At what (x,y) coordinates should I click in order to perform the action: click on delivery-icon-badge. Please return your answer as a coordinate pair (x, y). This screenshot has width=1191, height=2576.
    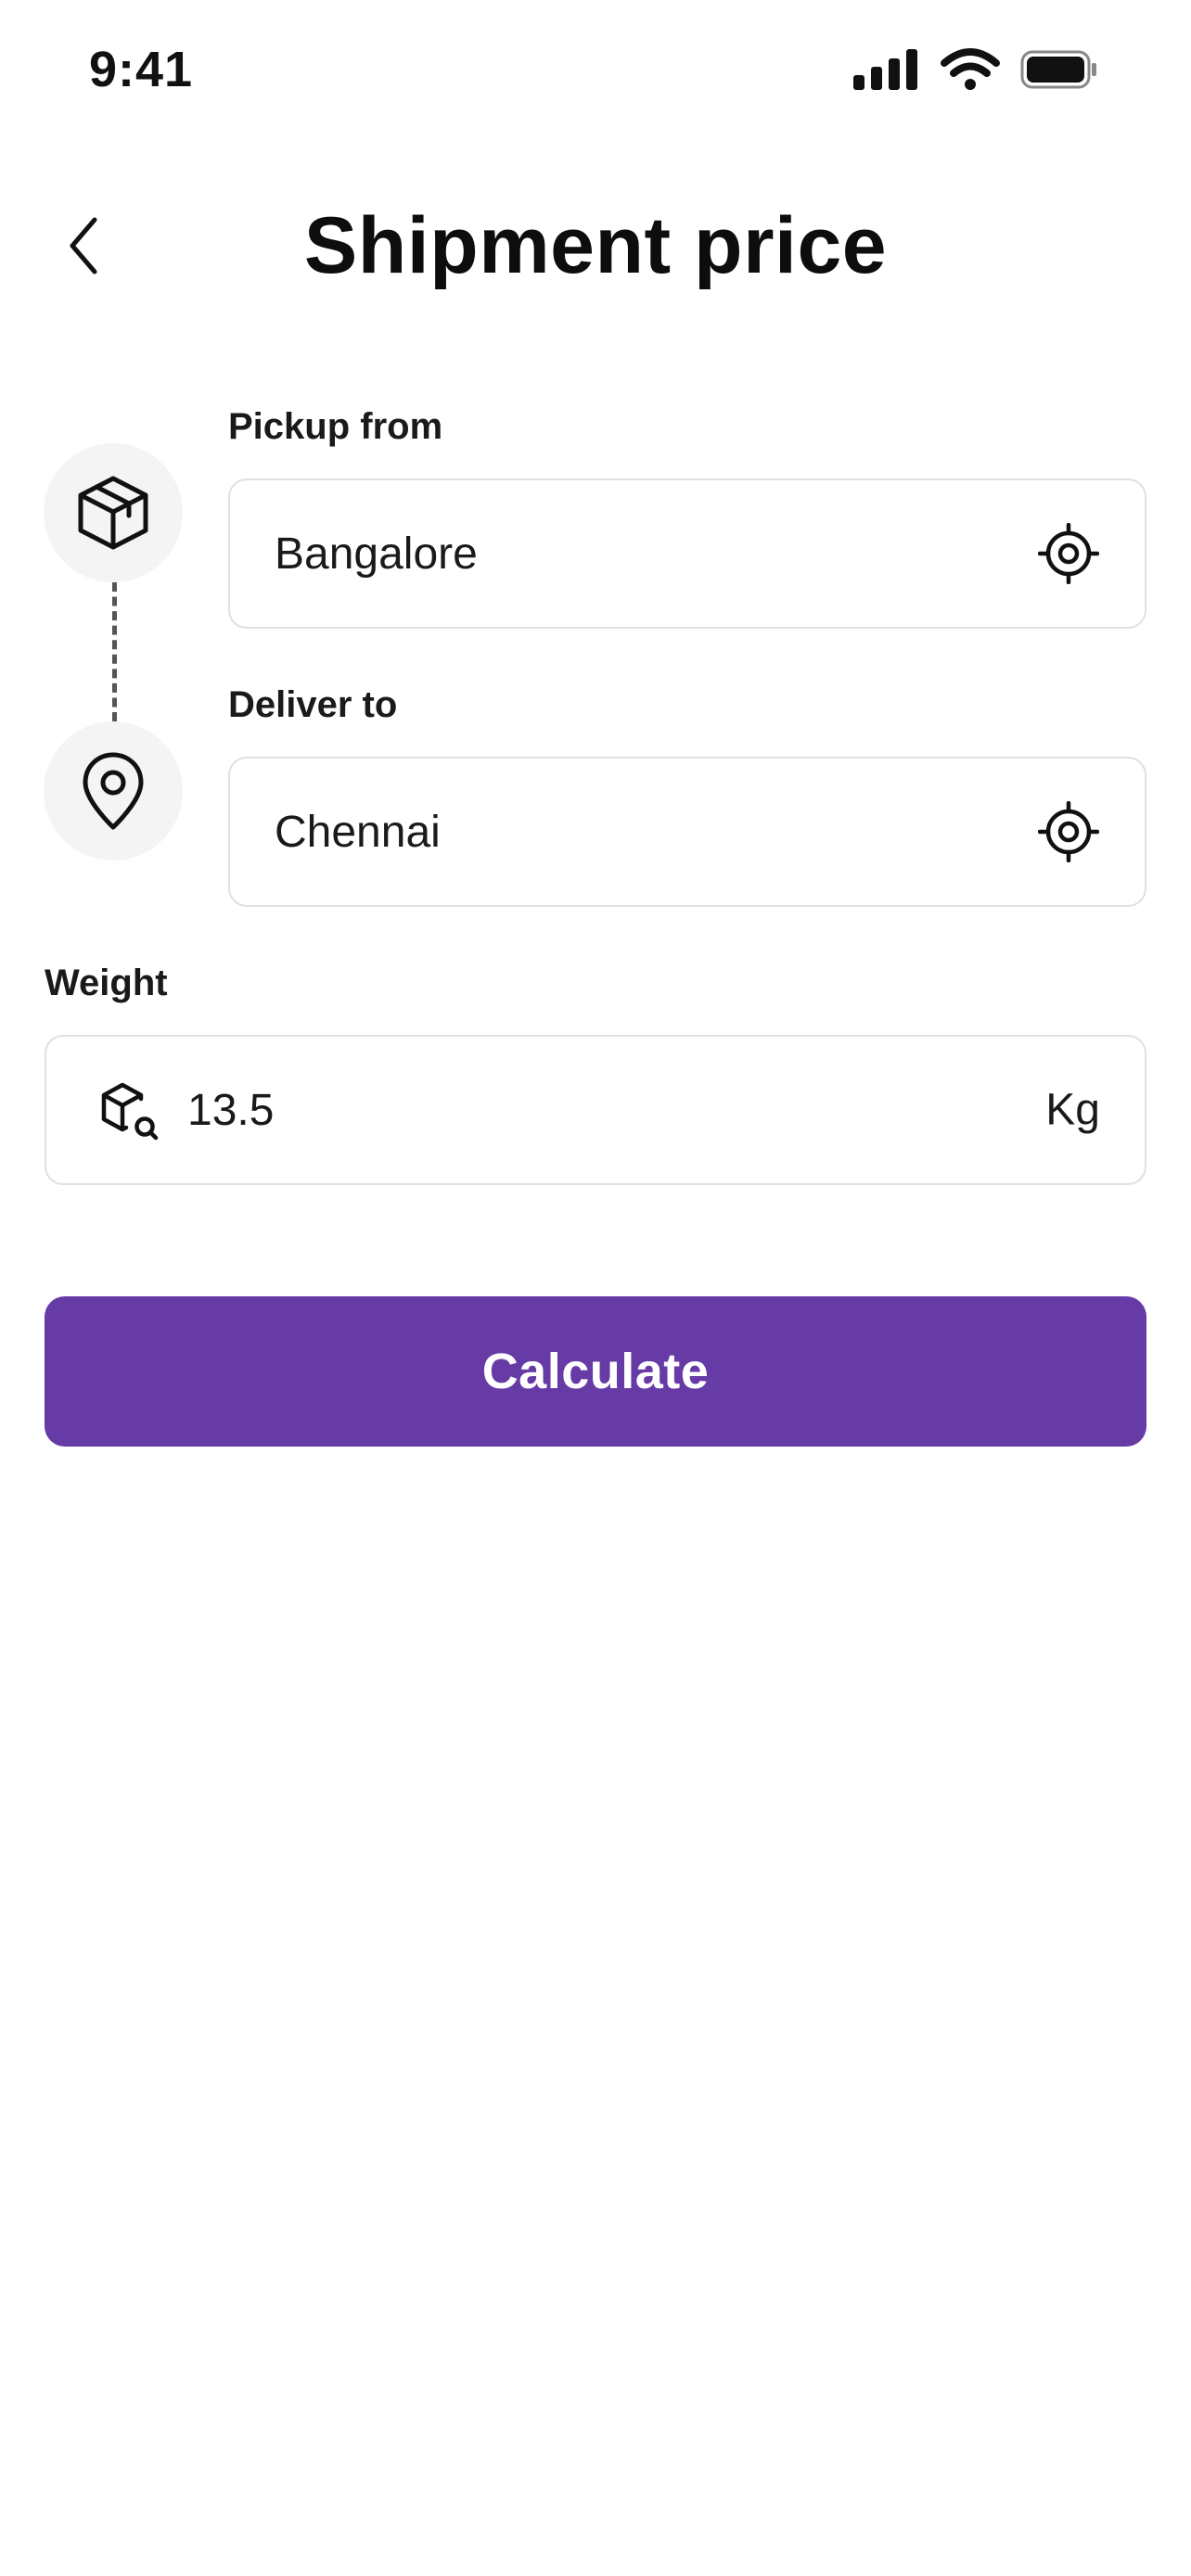
    Looking at the image, I should click on (113, 791).